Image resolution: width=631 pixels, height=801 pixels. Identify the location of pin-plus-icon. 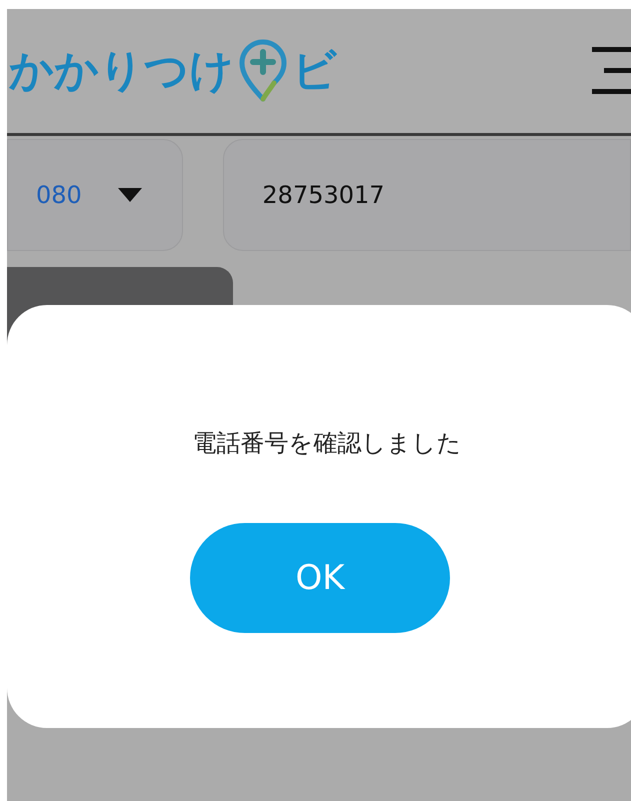
(263, 71).